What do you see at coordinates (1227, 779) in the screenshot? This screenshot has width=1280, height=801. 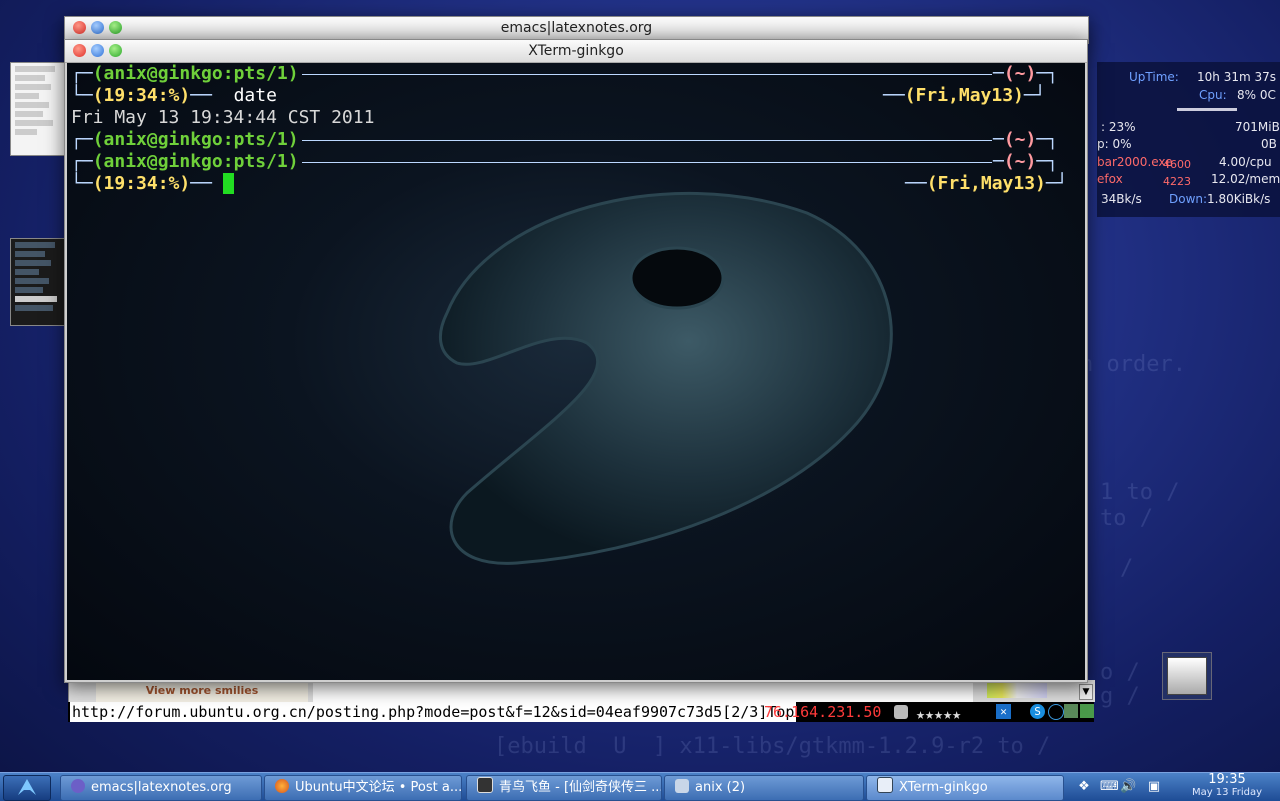 I see `clock-time: 19:35` at bounding box center [1227, 779].